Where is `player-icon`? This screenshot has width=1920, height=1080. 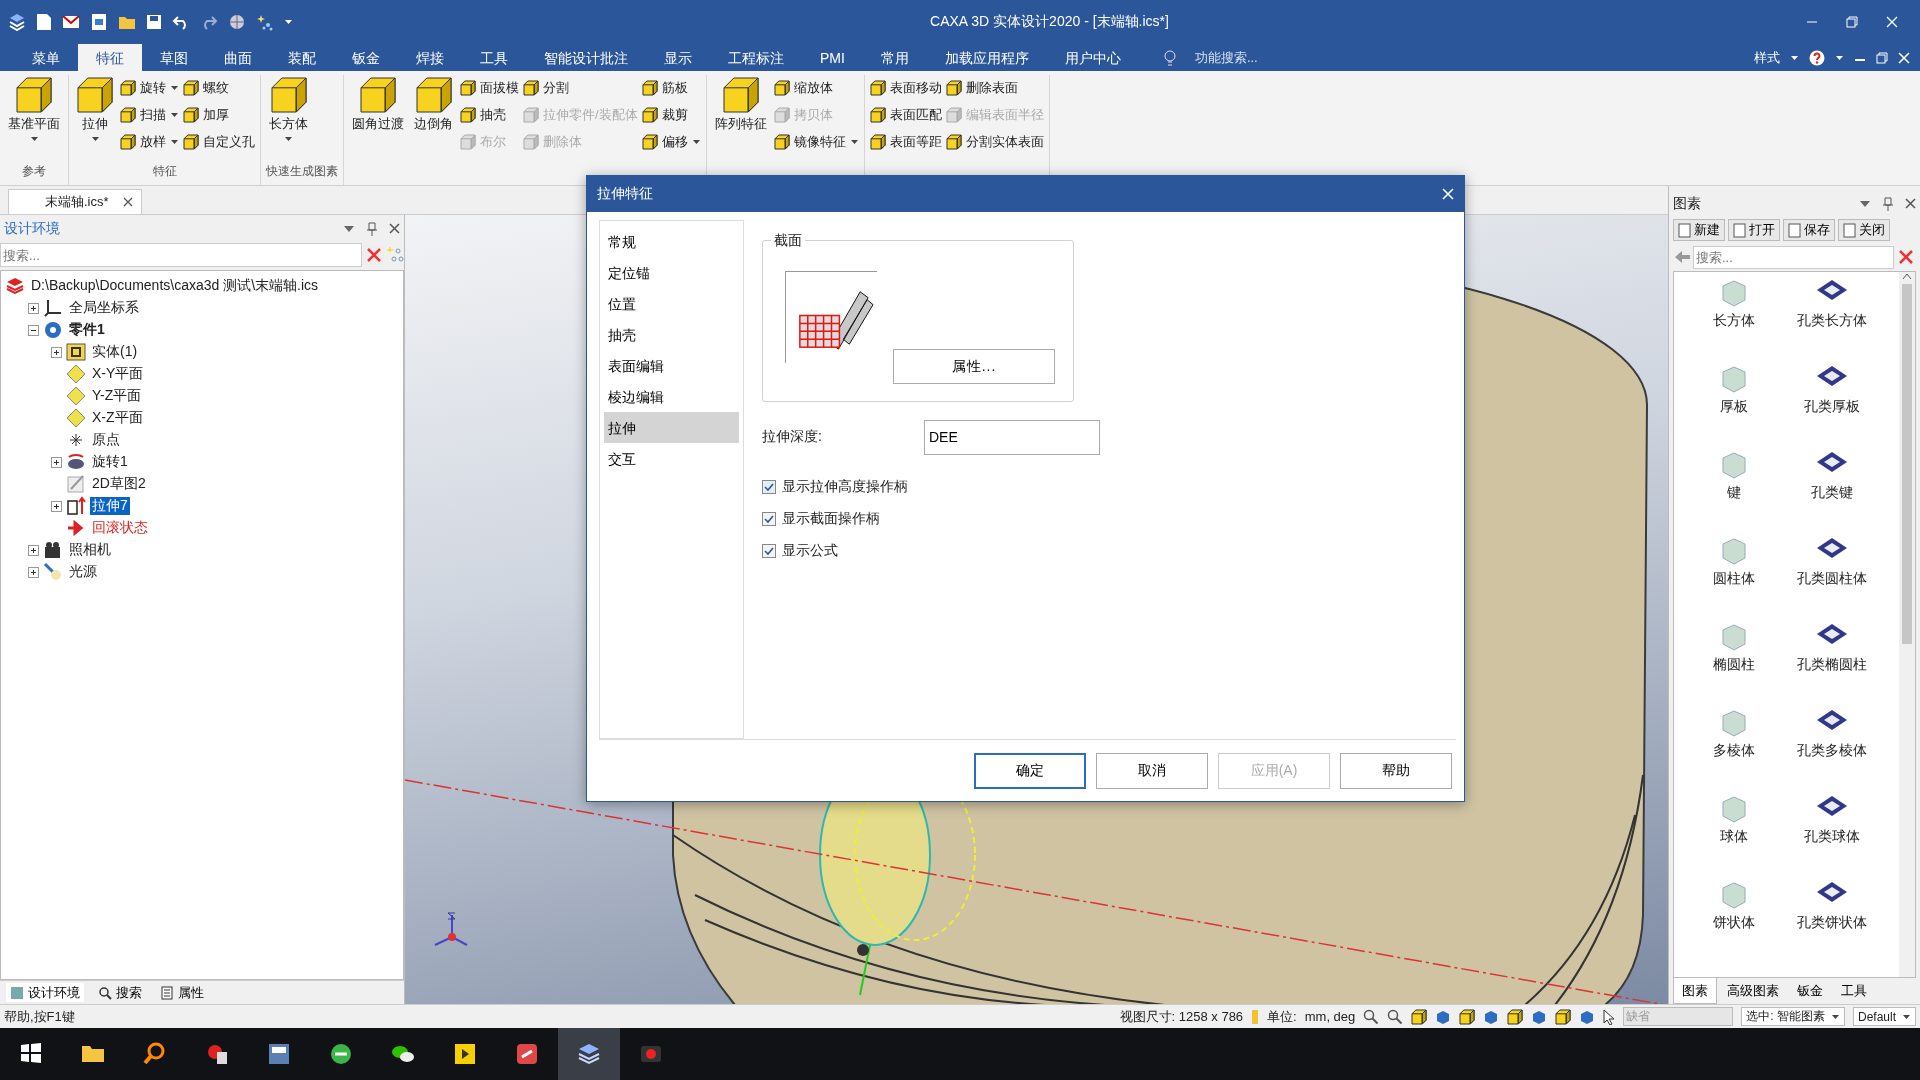
player-icon is located at coordinates (465, 1054).